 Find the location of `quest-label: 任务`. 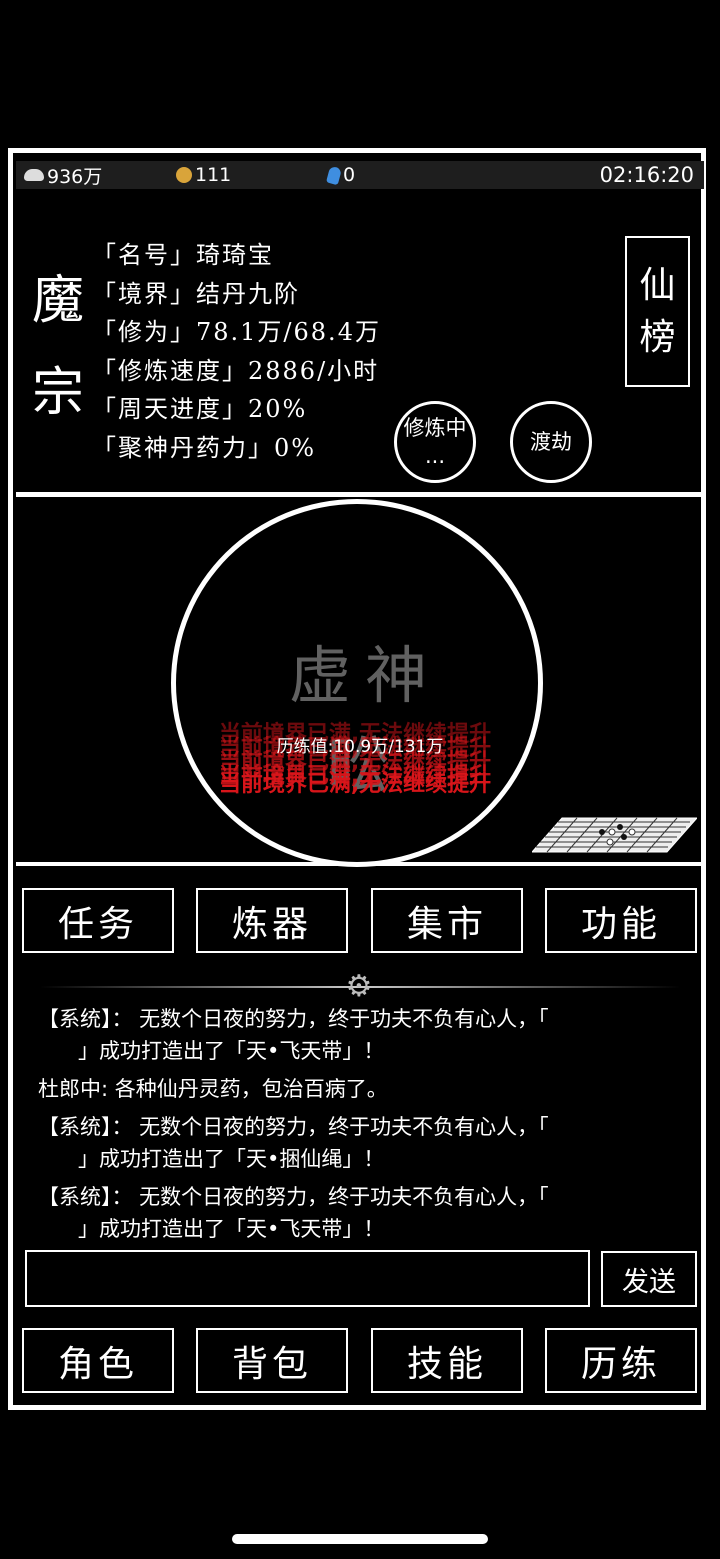

quest-label: 任务 is located at coordinates (97, 924).